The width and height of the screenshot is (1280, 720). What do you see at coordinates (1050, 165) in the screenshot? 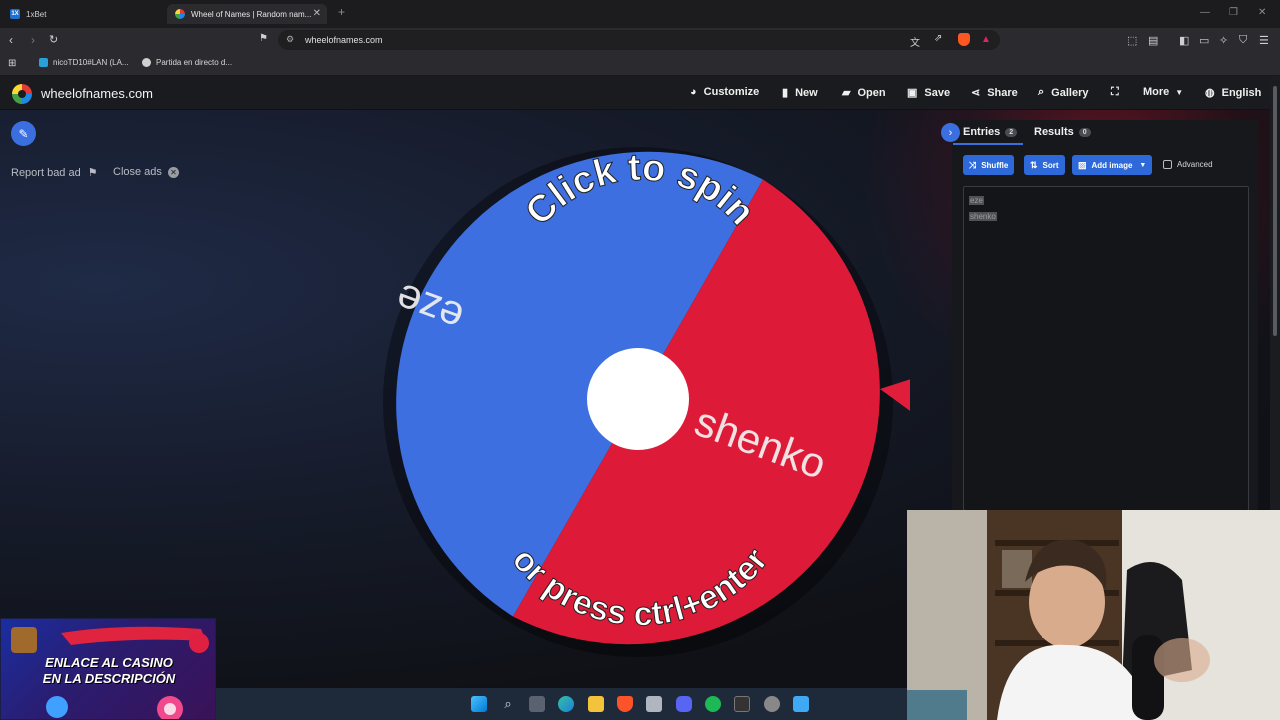
I see `sort-label: Sort` at bounding box center [1050, 165].